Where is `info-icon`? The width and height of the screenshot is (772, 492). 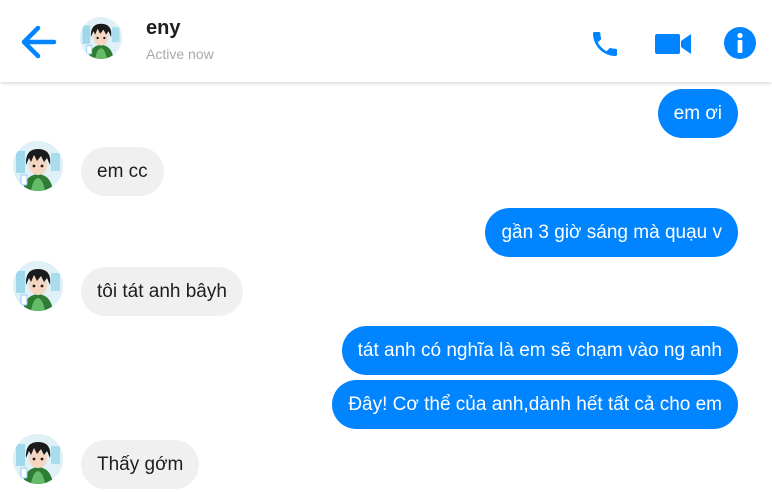 info-icon is located at coordinates (740, 43).